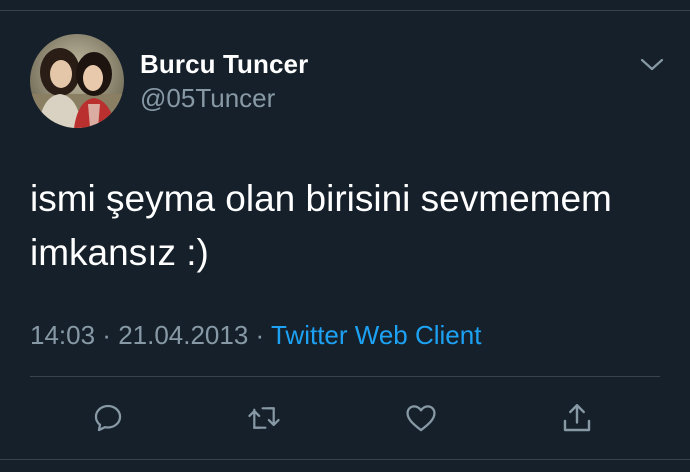 The width and height of the screenshot is (690, 472). What do you see at coordinates (207, 98) in the screenshot?
I see `user-handle: @05Tuncer` at bounding box center [207, 98].